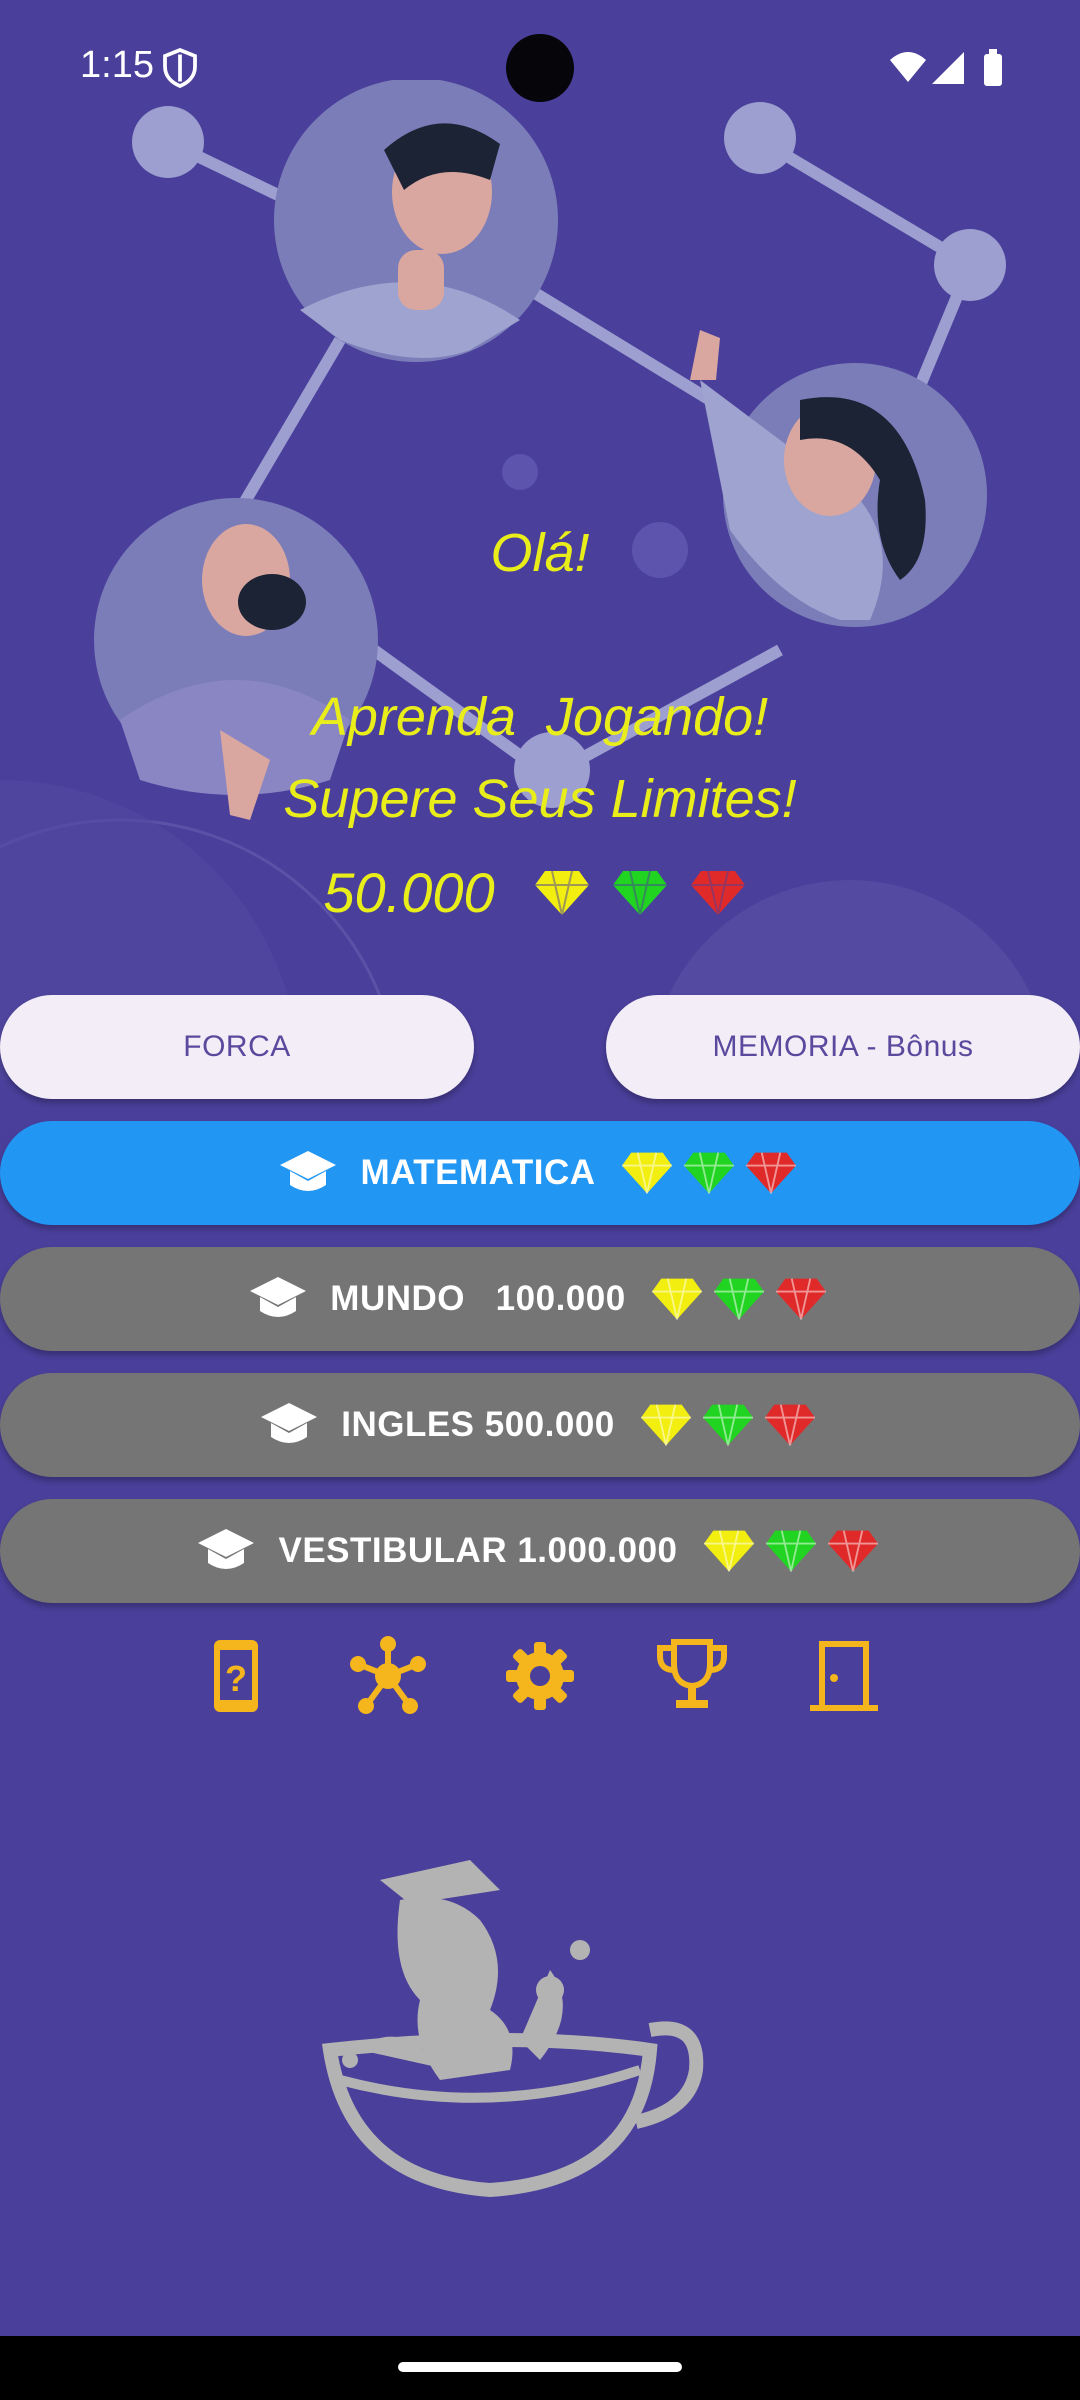 This screenshot has height=2400, width=1080. Describe the element at coordinates (478, 1298) in the screenshot. I see `category-label: MUNDO 100.000` at that location.